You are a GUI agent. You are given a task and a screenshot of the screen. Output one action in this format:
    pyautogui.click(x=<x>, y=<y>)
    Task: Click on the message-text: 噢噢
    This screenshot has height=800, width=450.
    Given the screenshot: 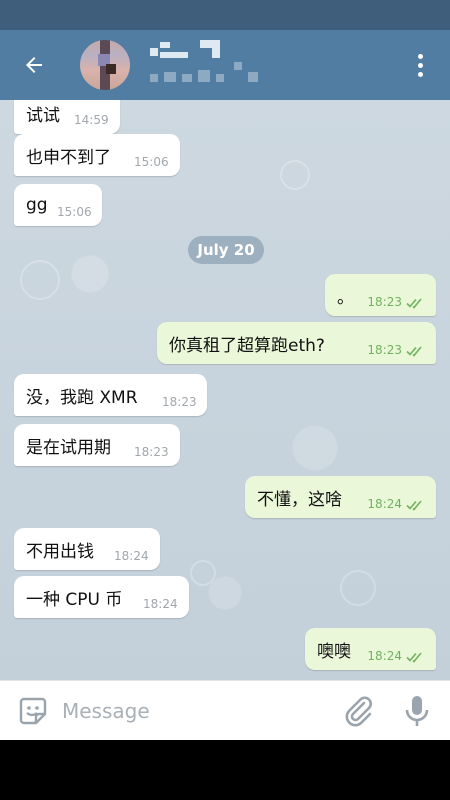 What is the action you would take?
    pyautogui.click(x=334, y=651)
    